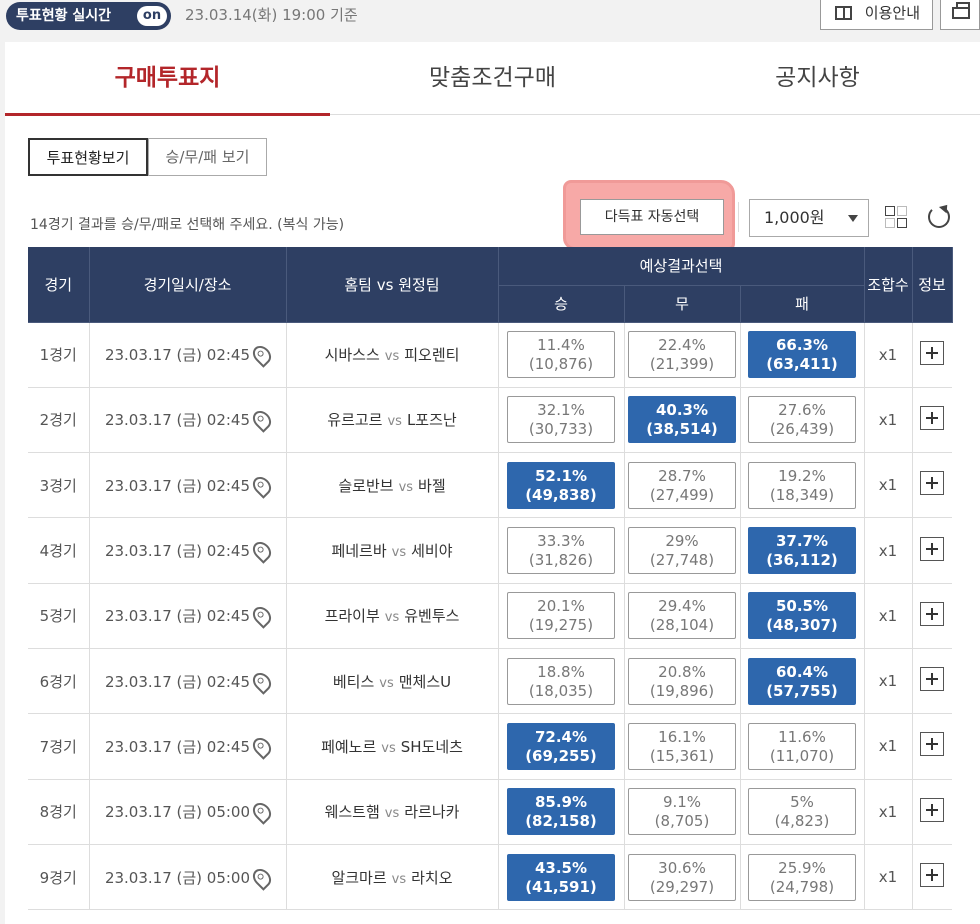 The height and width of the screenshot is (924, 980). What do you see at coordinates (432, 616) in the screenshot?
I see `away-team: 유벤투스` at bounding box center [432, 616].